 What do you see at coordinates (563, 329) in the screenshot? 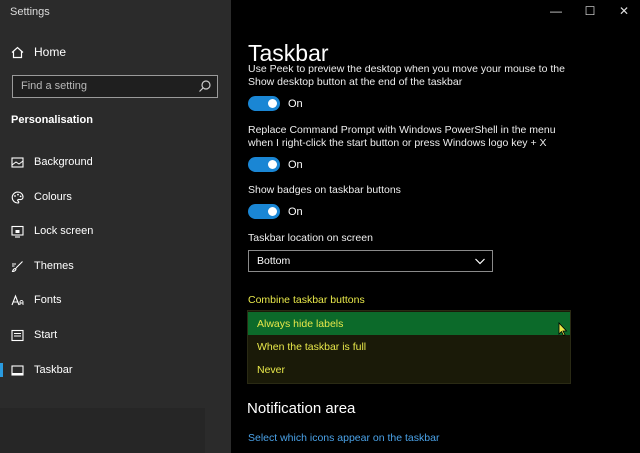
I see `mouse-cursor-icon` at bounding box center [563, 329].